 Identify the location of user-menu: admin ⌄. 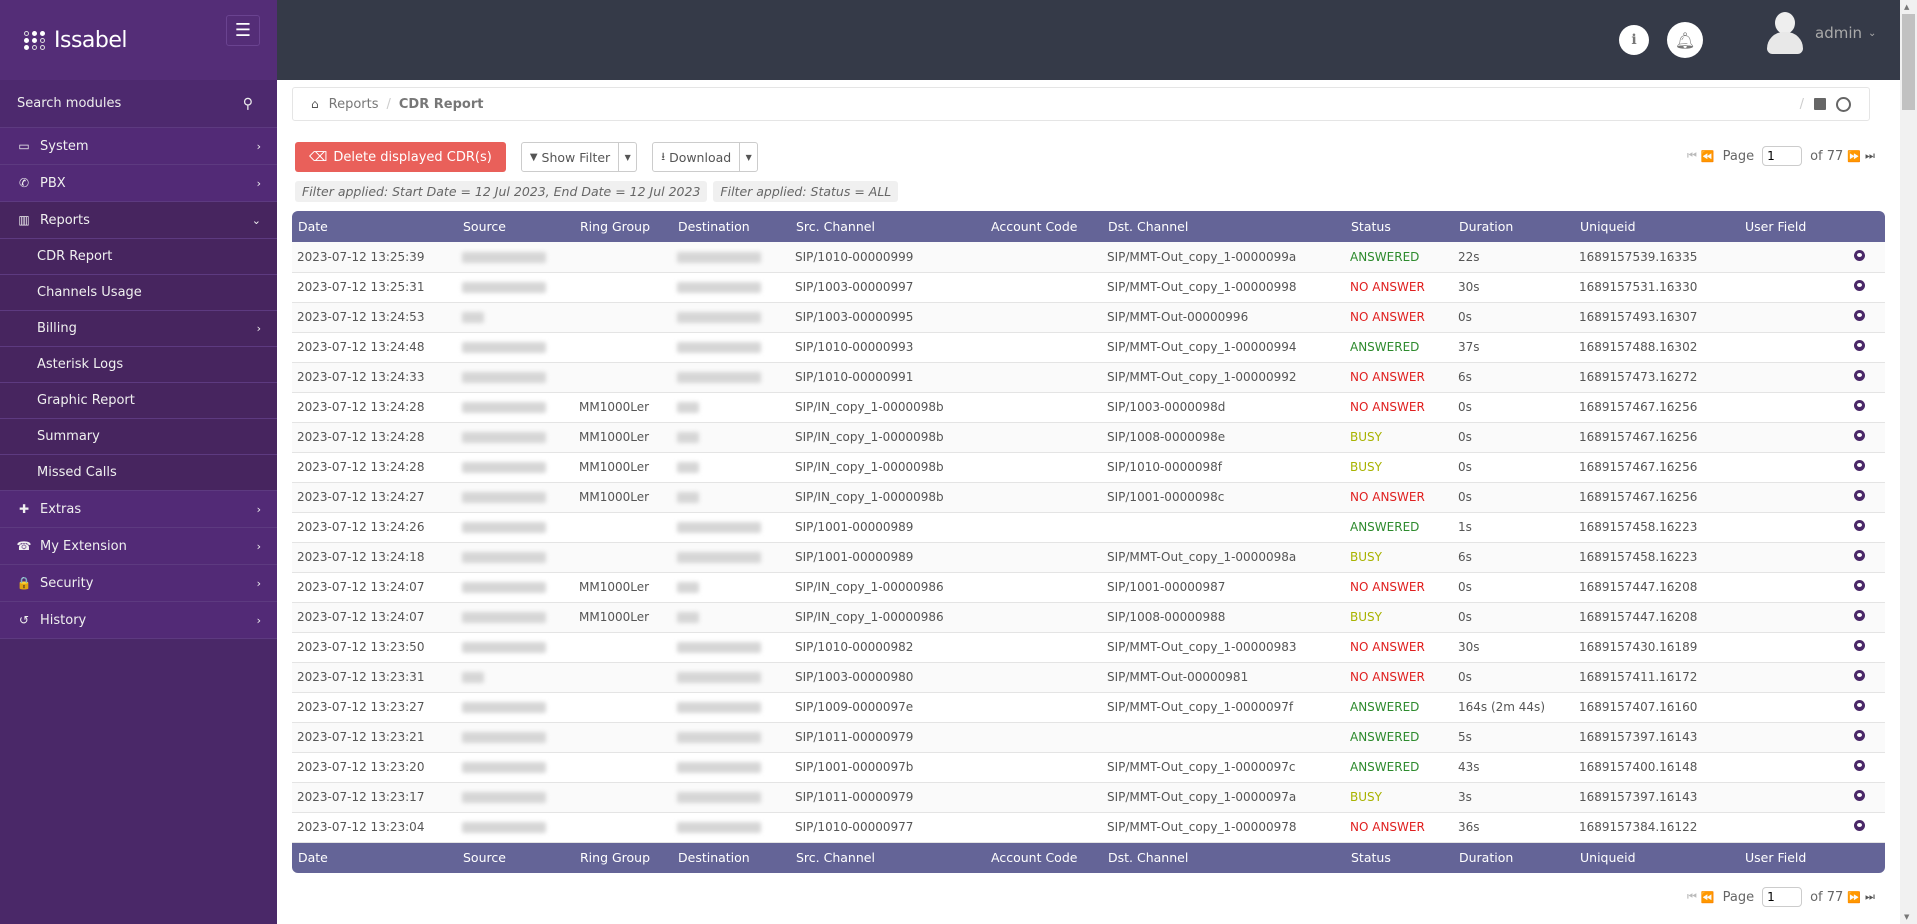
(1821, 33).